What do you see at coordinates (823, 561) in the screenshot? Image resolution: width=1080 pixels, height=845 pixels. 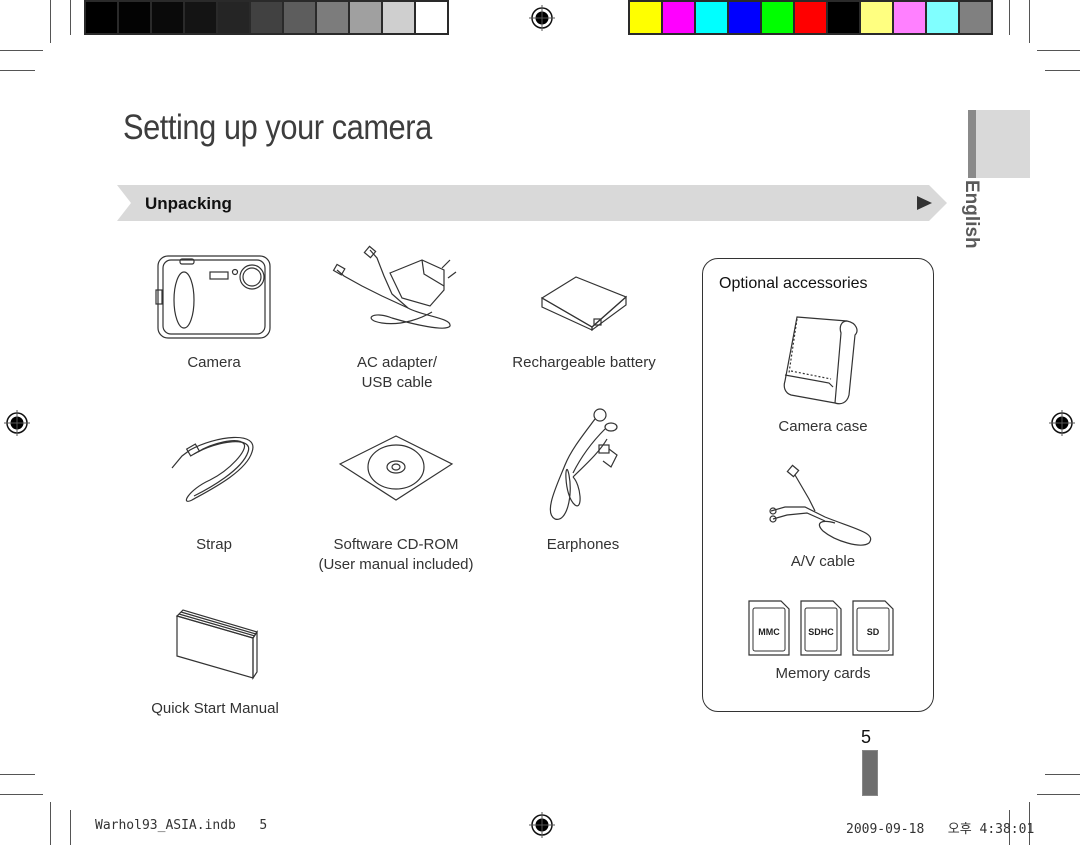 I see `item-label-av-cable: A/V cable` at bounding box center [823, 561].